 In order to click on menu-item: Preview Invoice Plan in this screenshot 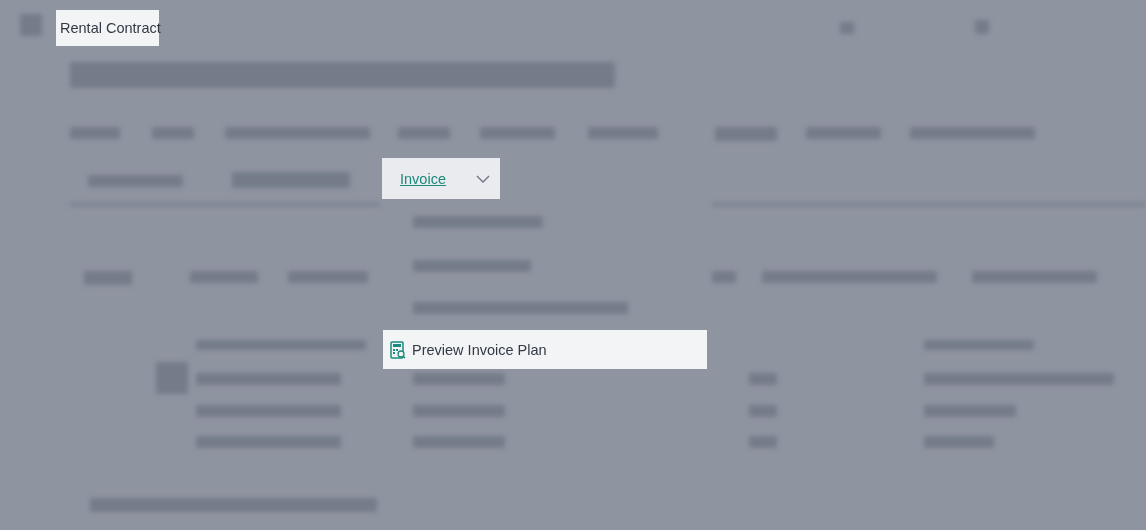, I will do `click(545, 349)`.